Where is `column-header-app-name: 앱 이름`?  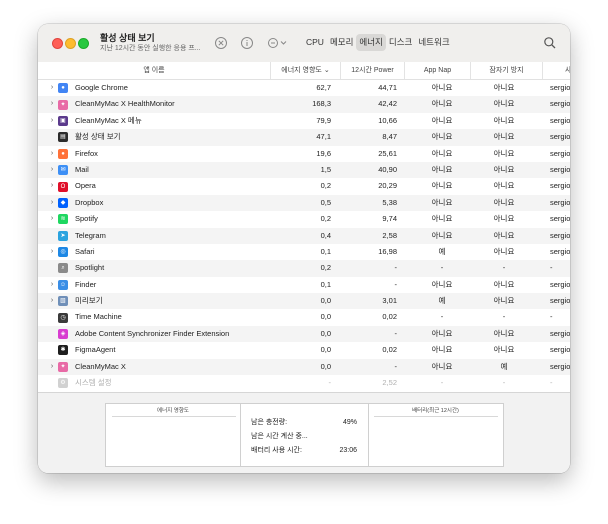 column-header-app-name: 앱 이름 is located at coordinates (154, 70).